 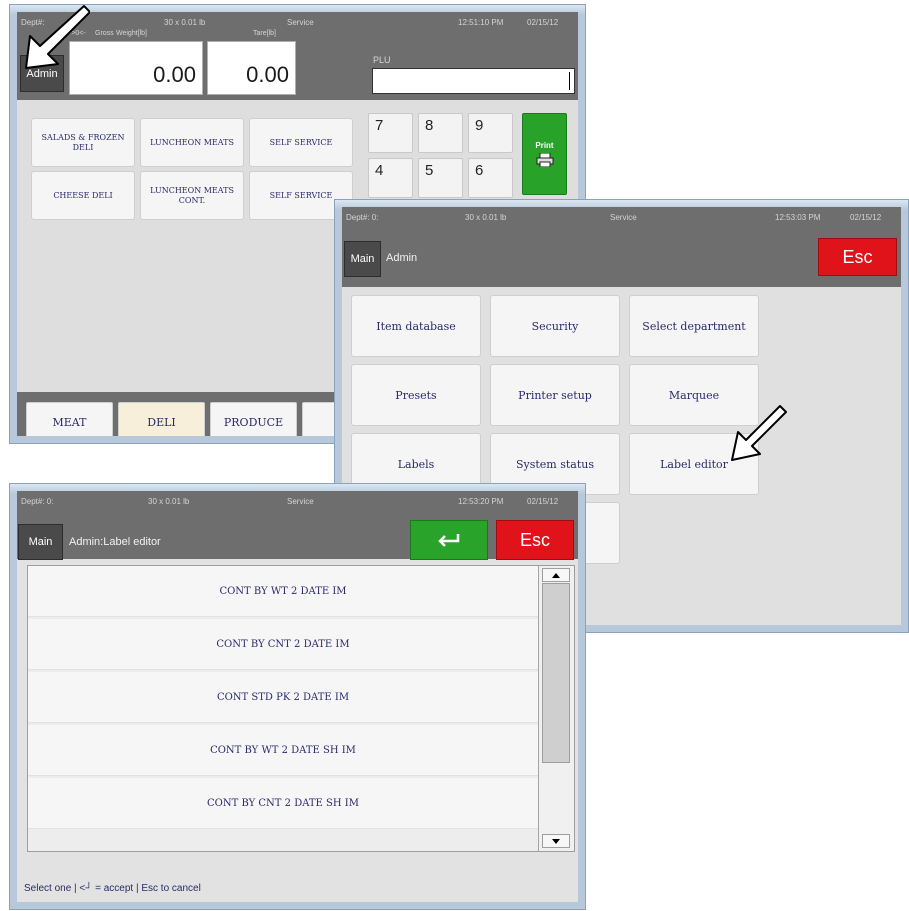 I want to click on list-item: CONT BY WT 2 DATE SH IM, so click(x=283, y=750).